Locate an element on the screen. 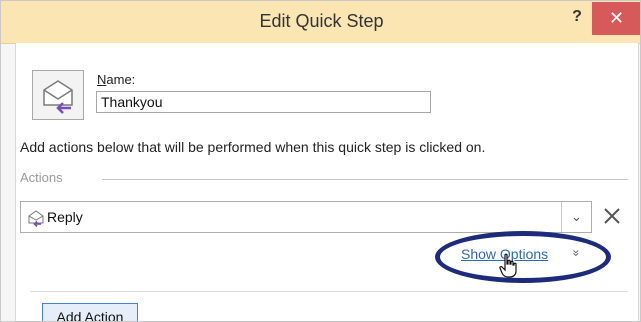 The image size is (641, 322). double-chevron-down-icon: » is located at coordinates (576, 253).